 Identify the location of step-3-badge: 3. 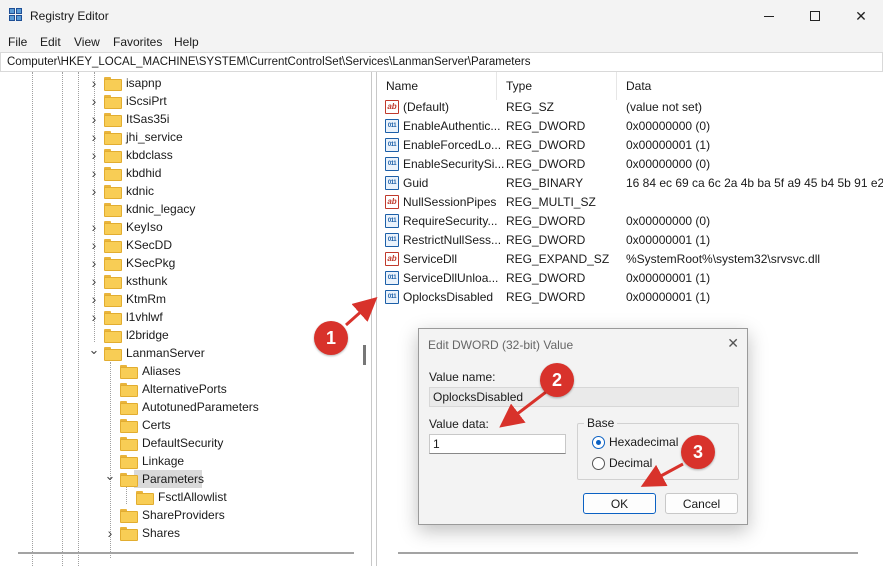
(698, 452).